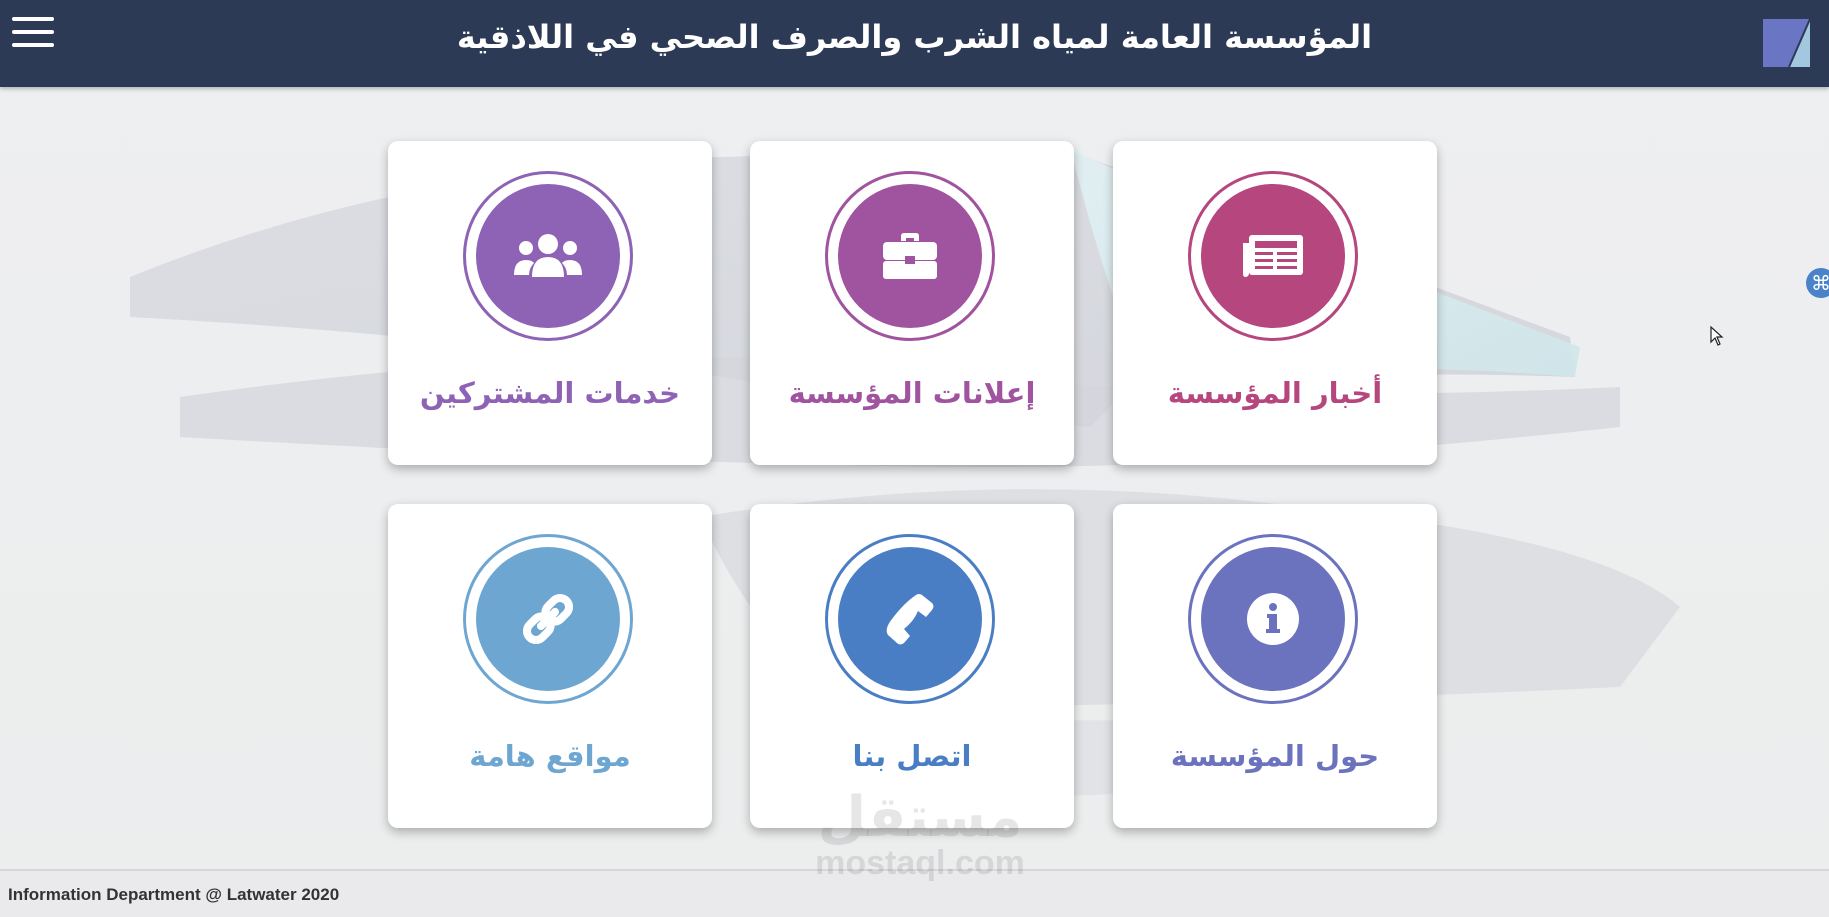  I want to click on tile-contact-us: اتصل بنا, so click(912, 666).